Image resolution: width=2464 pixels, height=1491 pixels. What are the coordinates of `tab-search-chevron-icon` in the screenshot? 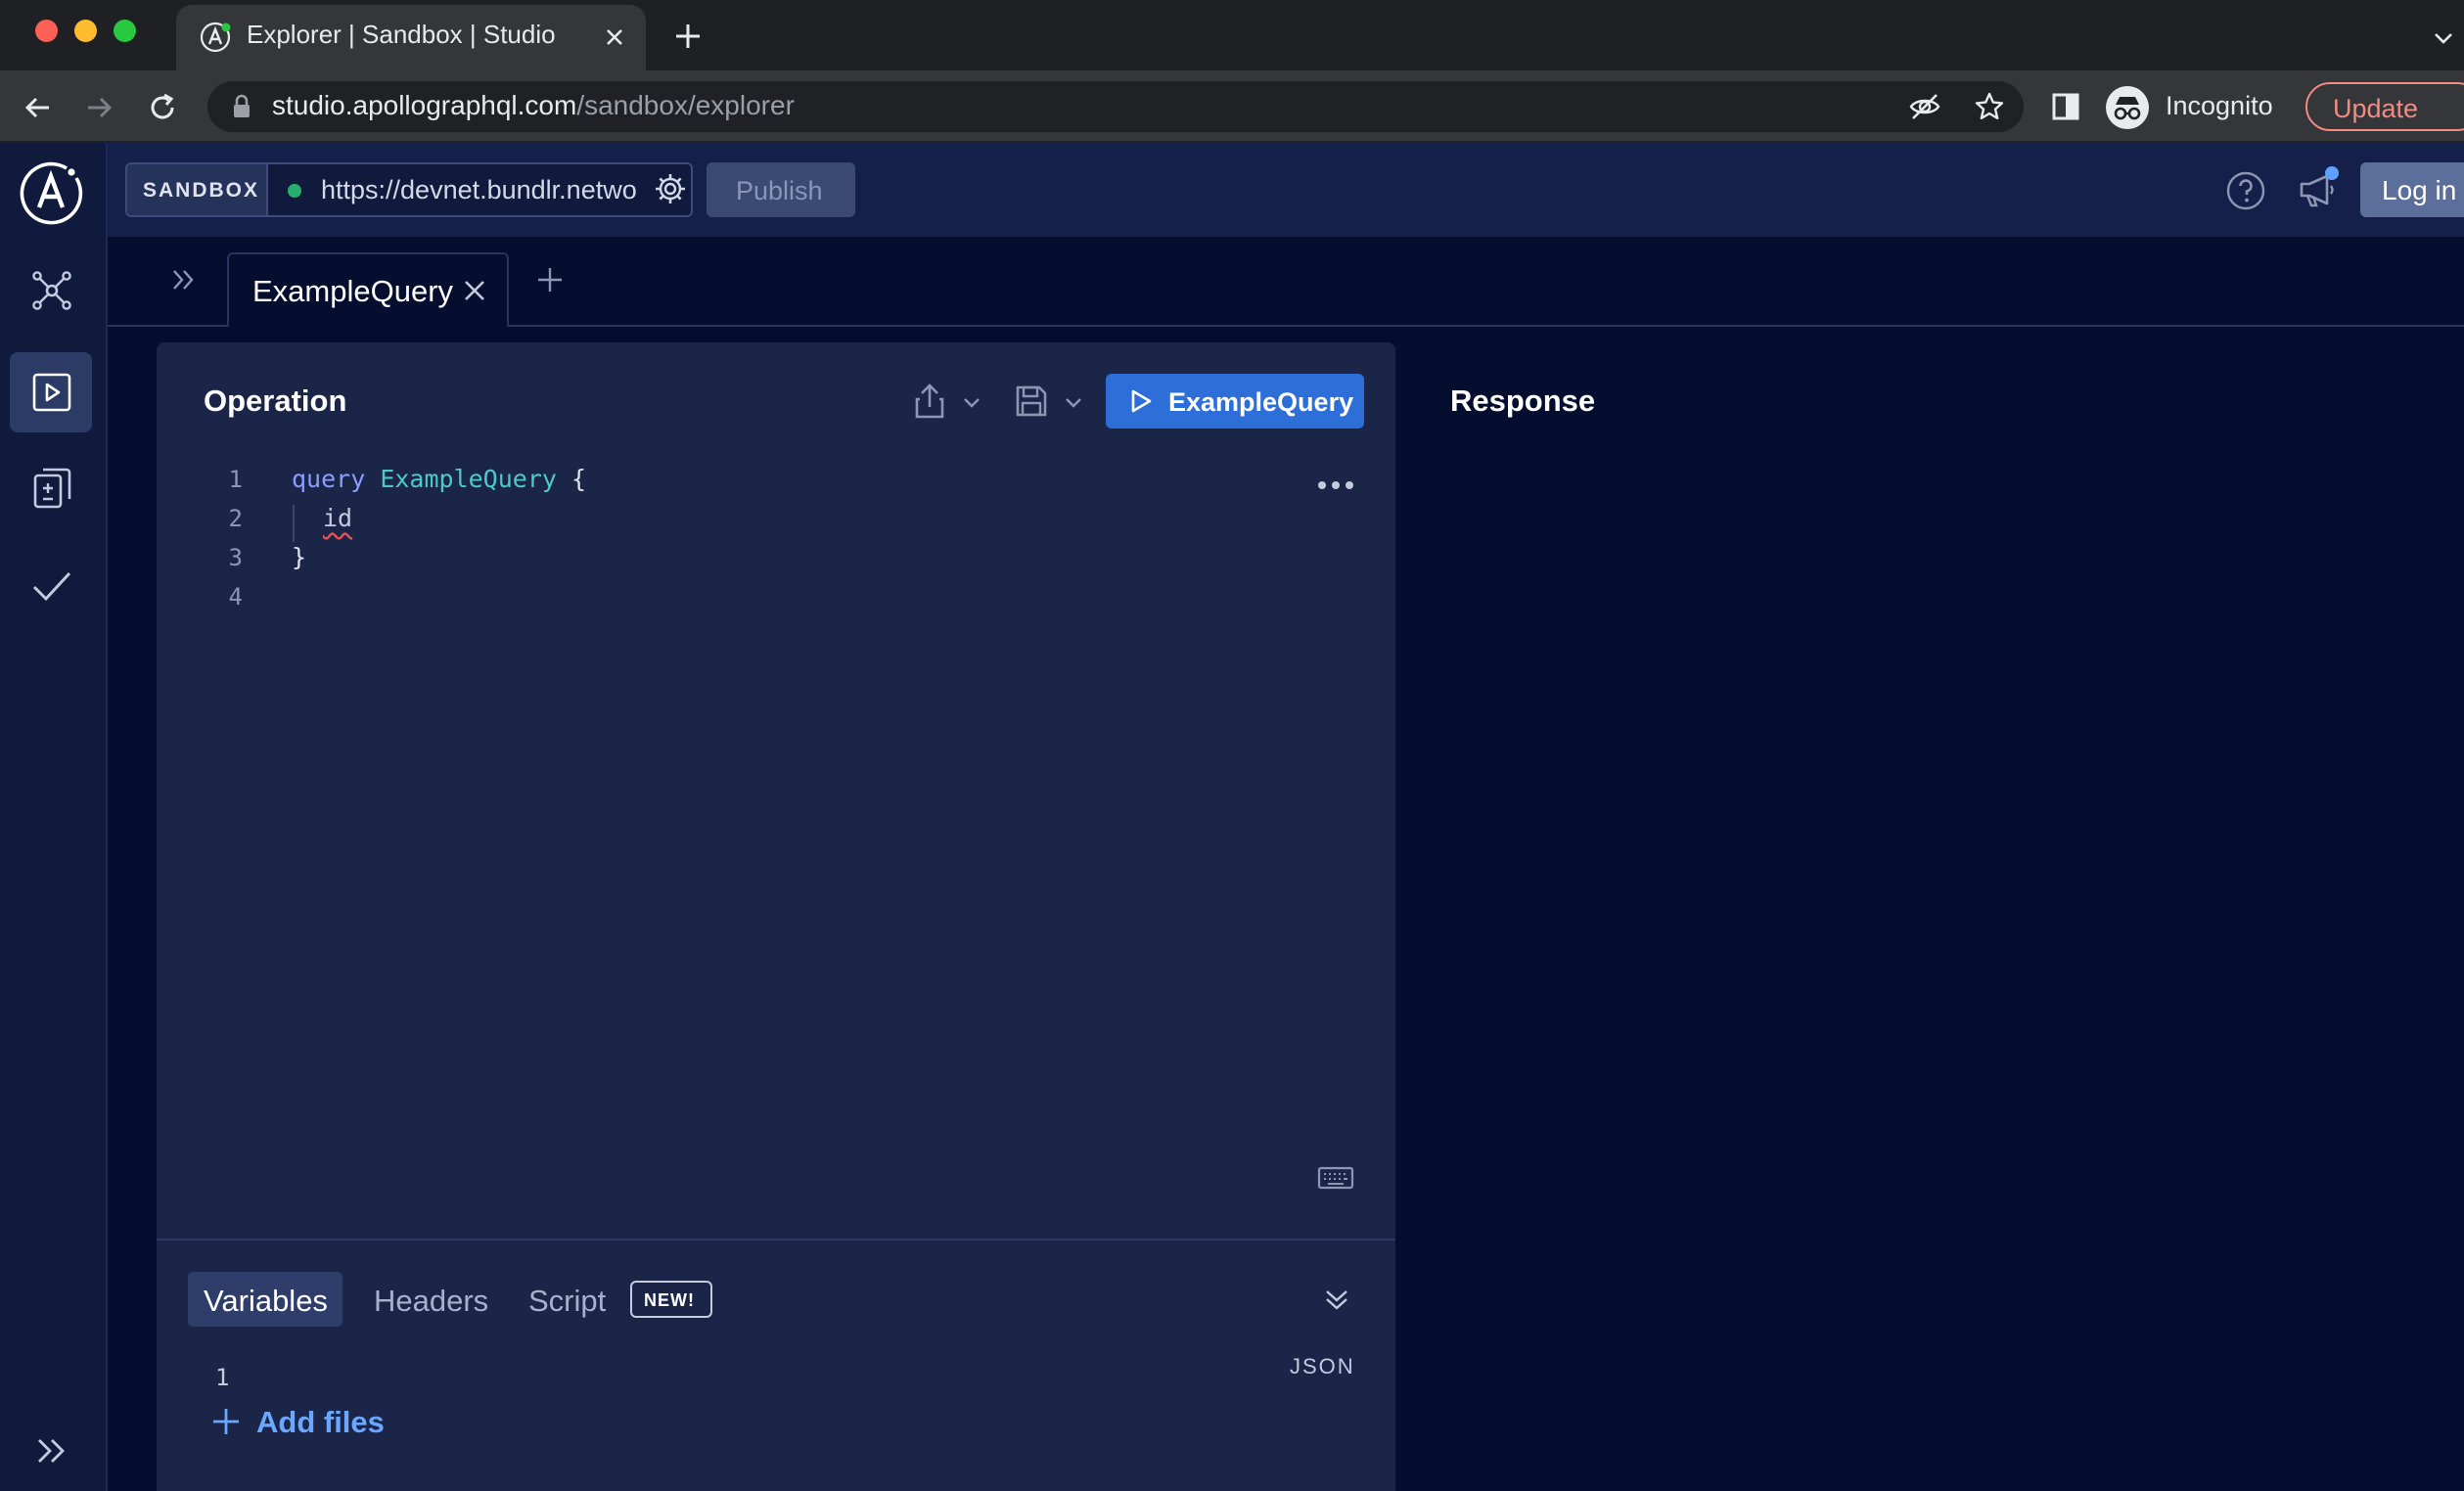 It's located at (2443, 38).